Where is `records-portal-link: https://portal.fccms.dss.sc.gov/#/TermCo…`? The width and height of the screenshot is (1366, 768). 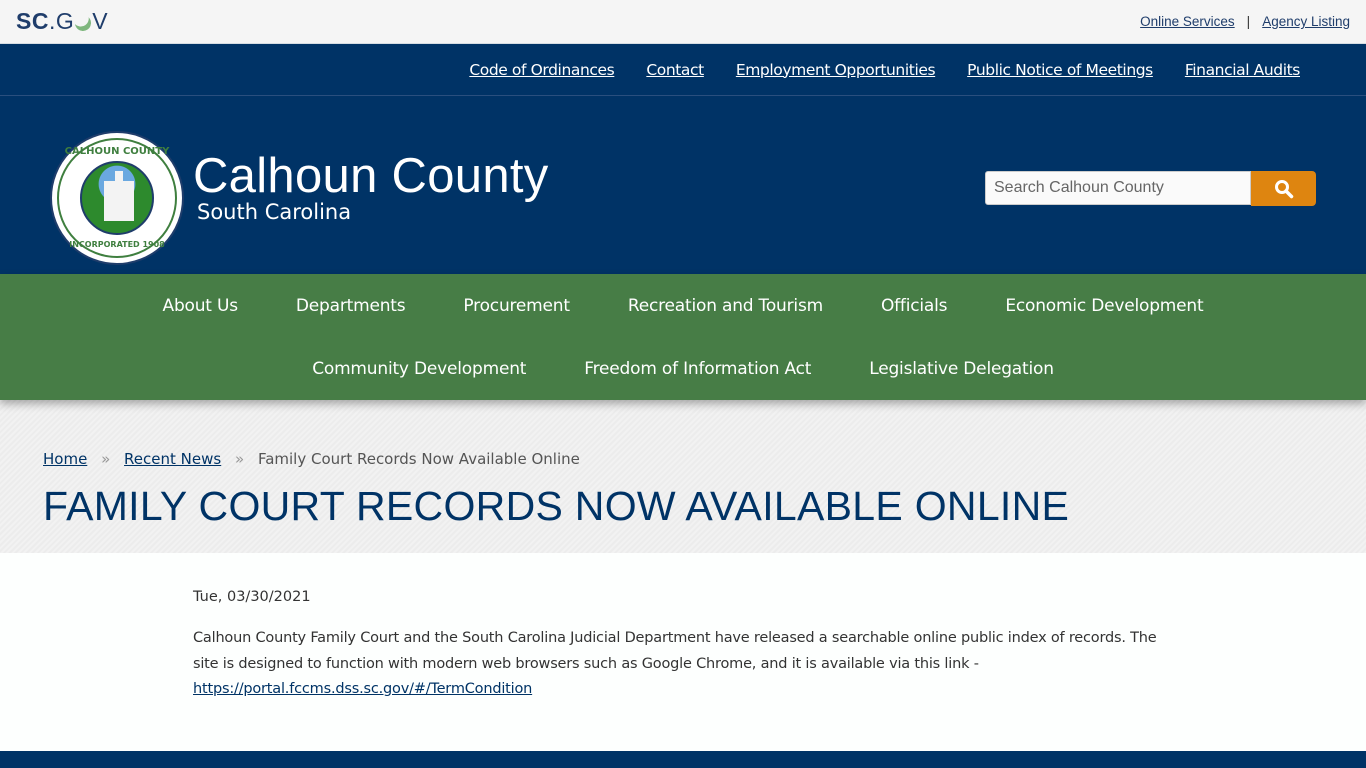
records-portal-link: https://portal.fccms.dss.sc.gov/#/TermCo… is located at coordinates (362, 689).